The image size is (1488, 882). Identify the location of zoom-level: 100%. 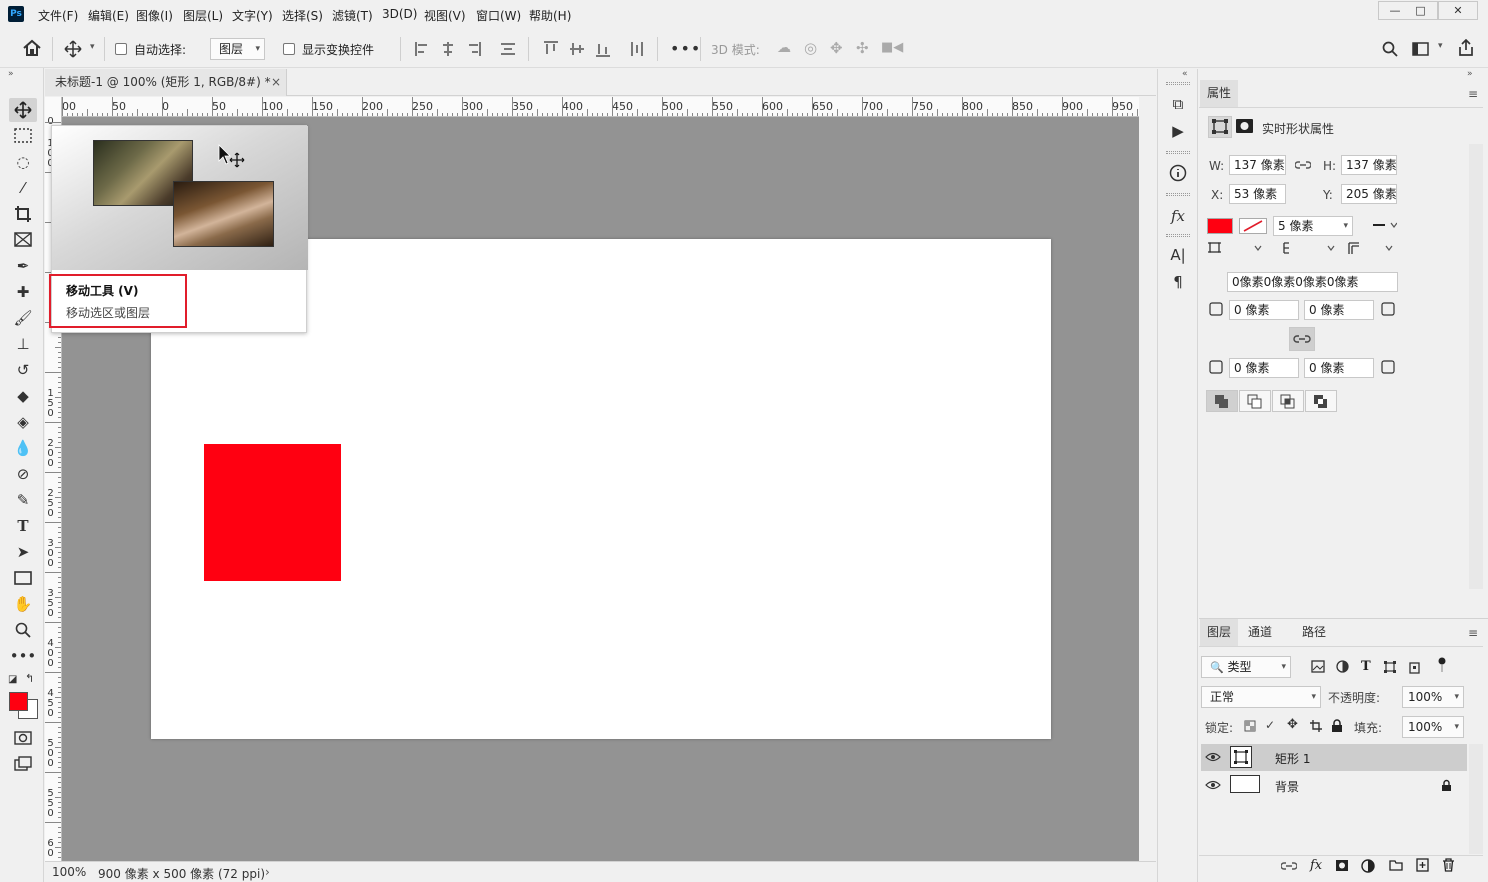
(69, 872).